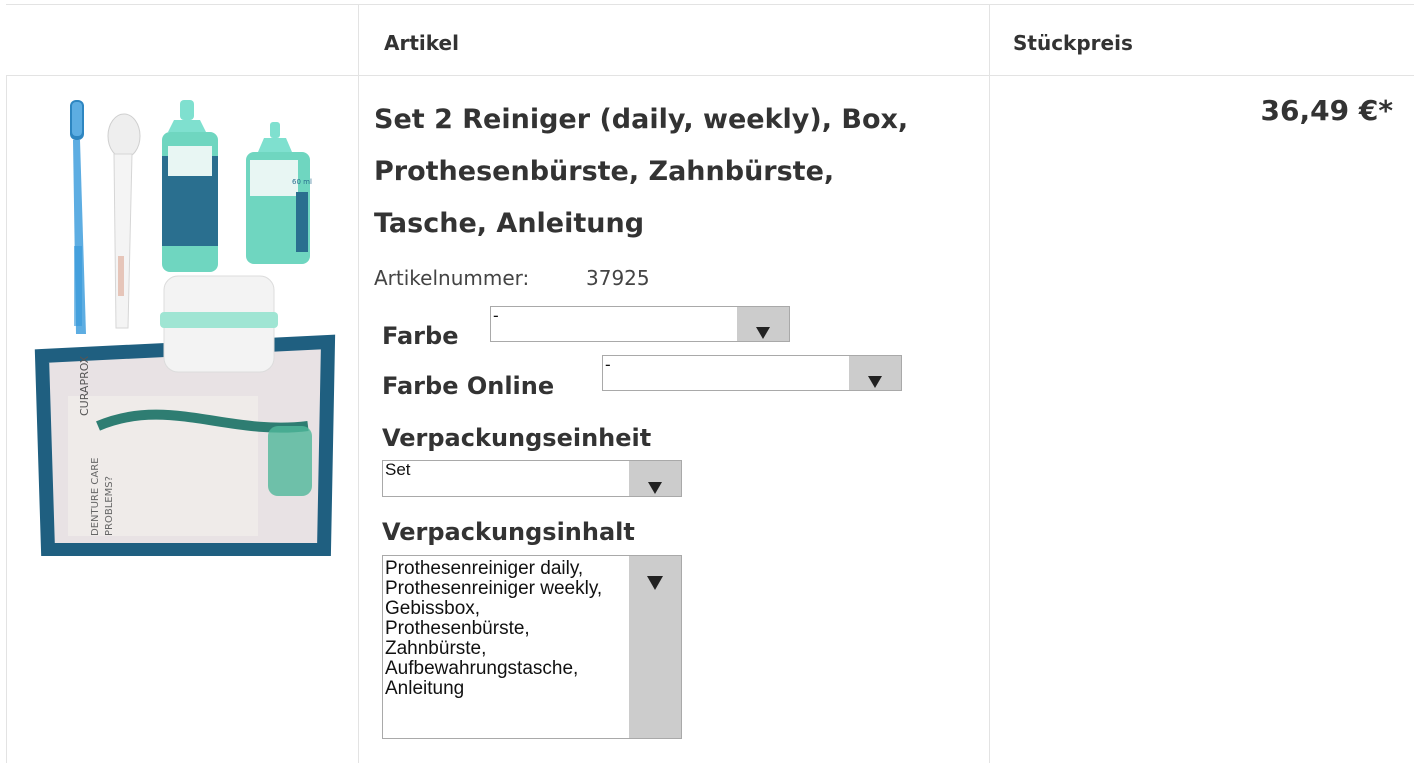  I want to click on article-number-label: Artikelnummer:, so click(452, 278).